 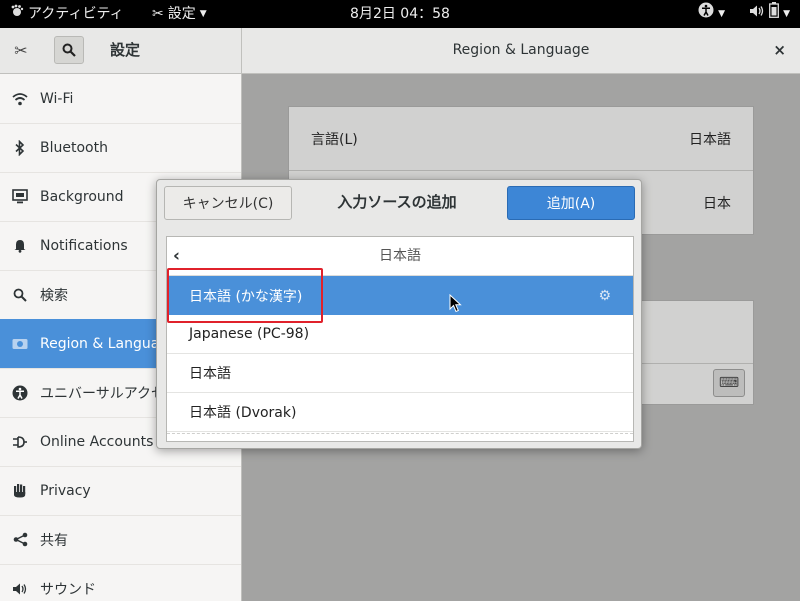 I want to click on background-icon, so click(x=20, y=196).